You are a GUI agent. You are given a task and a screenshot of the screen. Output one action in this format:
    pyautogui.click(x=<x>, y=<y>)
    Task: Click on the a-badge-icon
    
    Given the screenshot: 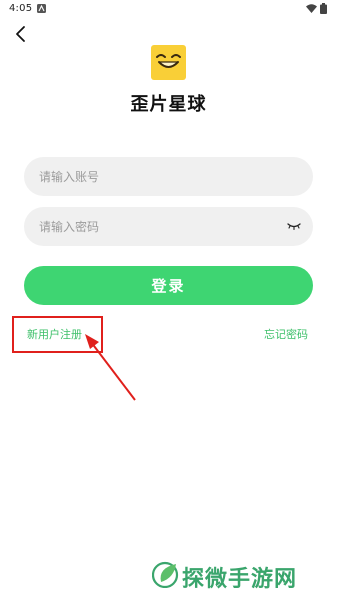 What is the action you would take?
    pyautogui.click(x=41, y=8)
    